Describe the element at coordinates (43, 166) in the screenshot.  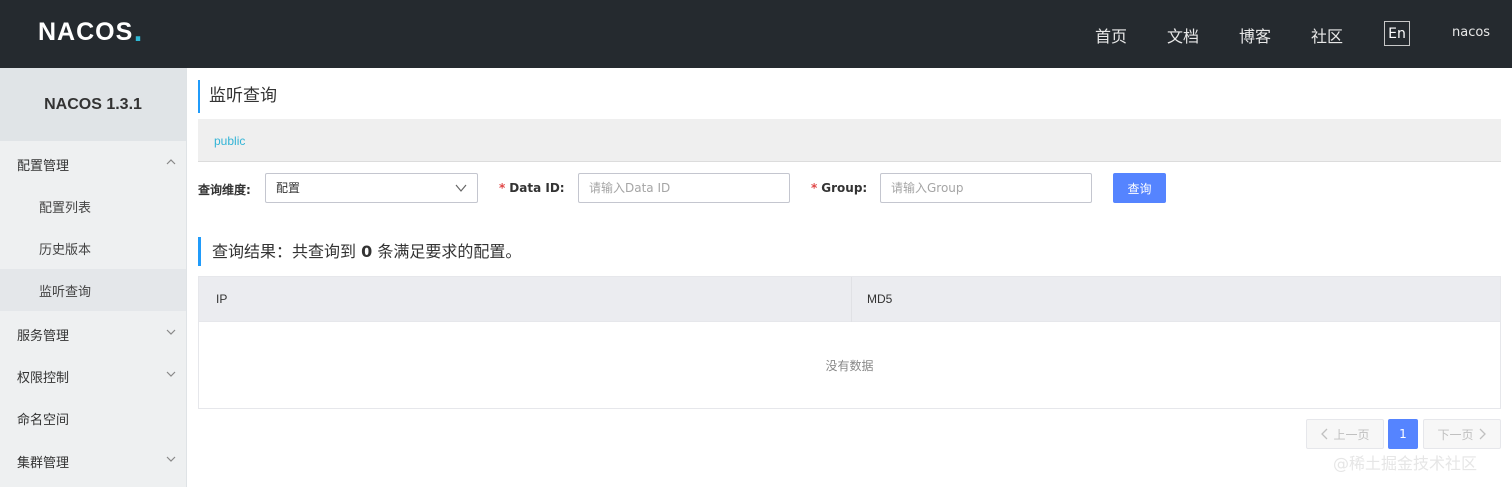
I see `sidebar-item-label: 配置管理` at that location.